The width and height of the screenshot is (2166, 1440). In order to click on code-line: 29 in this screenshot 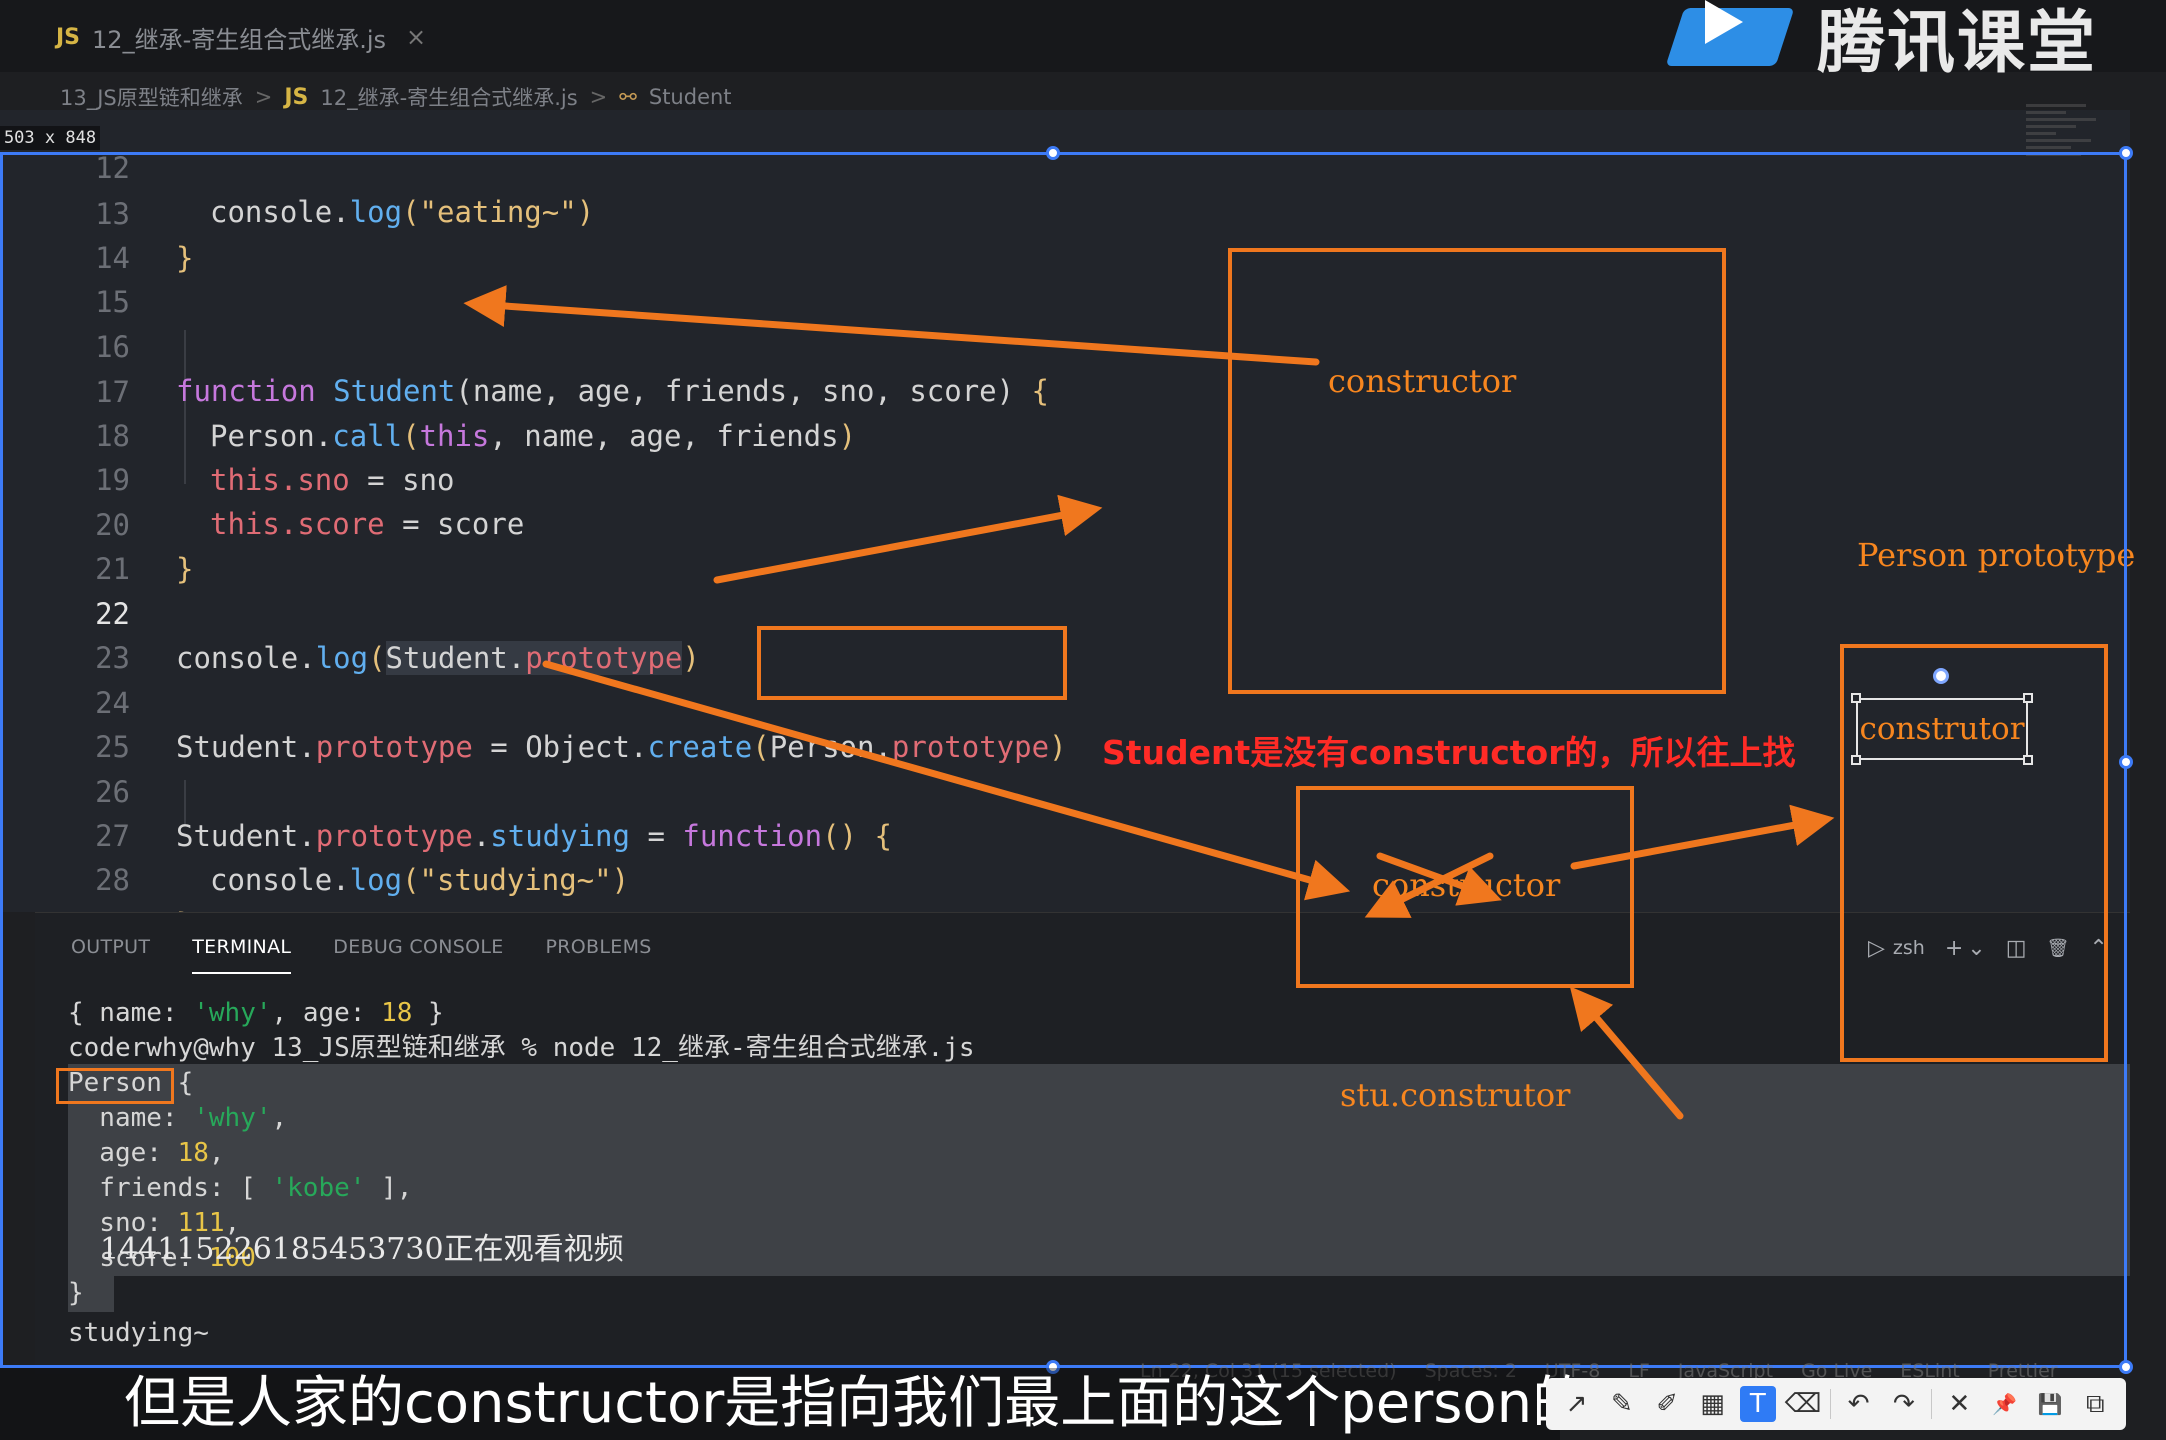, I will do `click(600, 900)`.